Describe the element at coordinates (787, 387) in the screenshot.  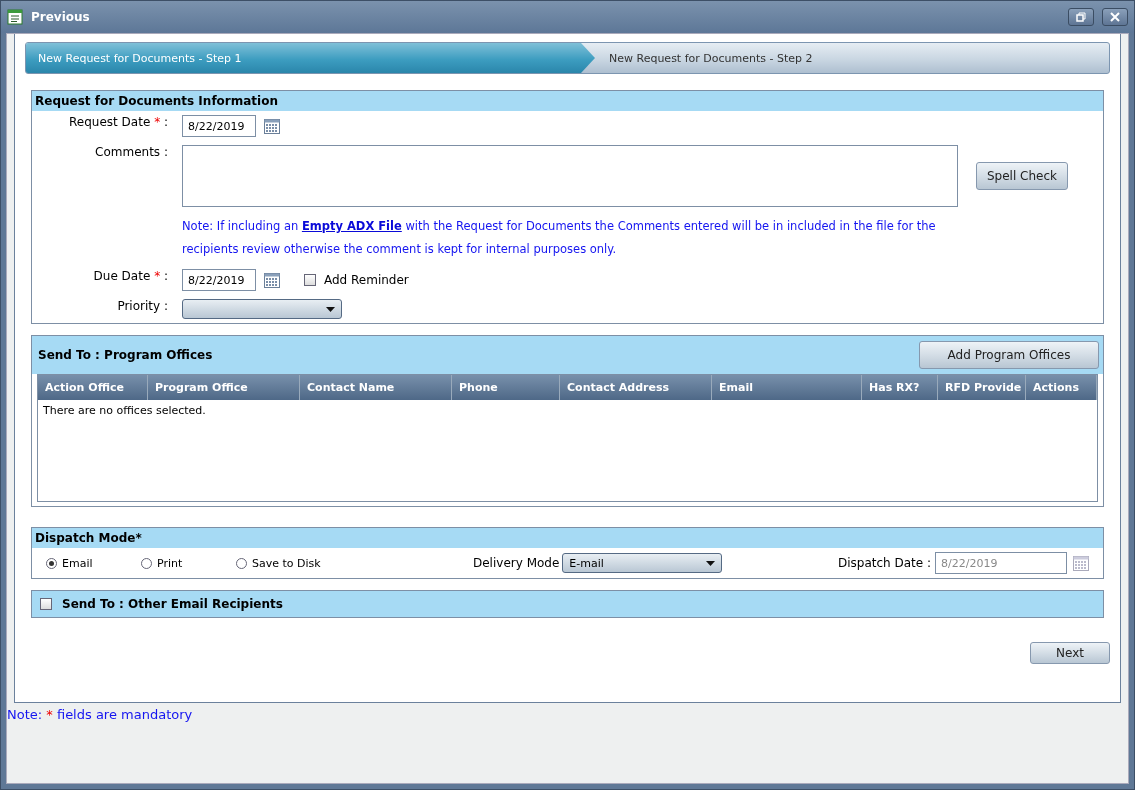
I see `column-header: Email` at that location.